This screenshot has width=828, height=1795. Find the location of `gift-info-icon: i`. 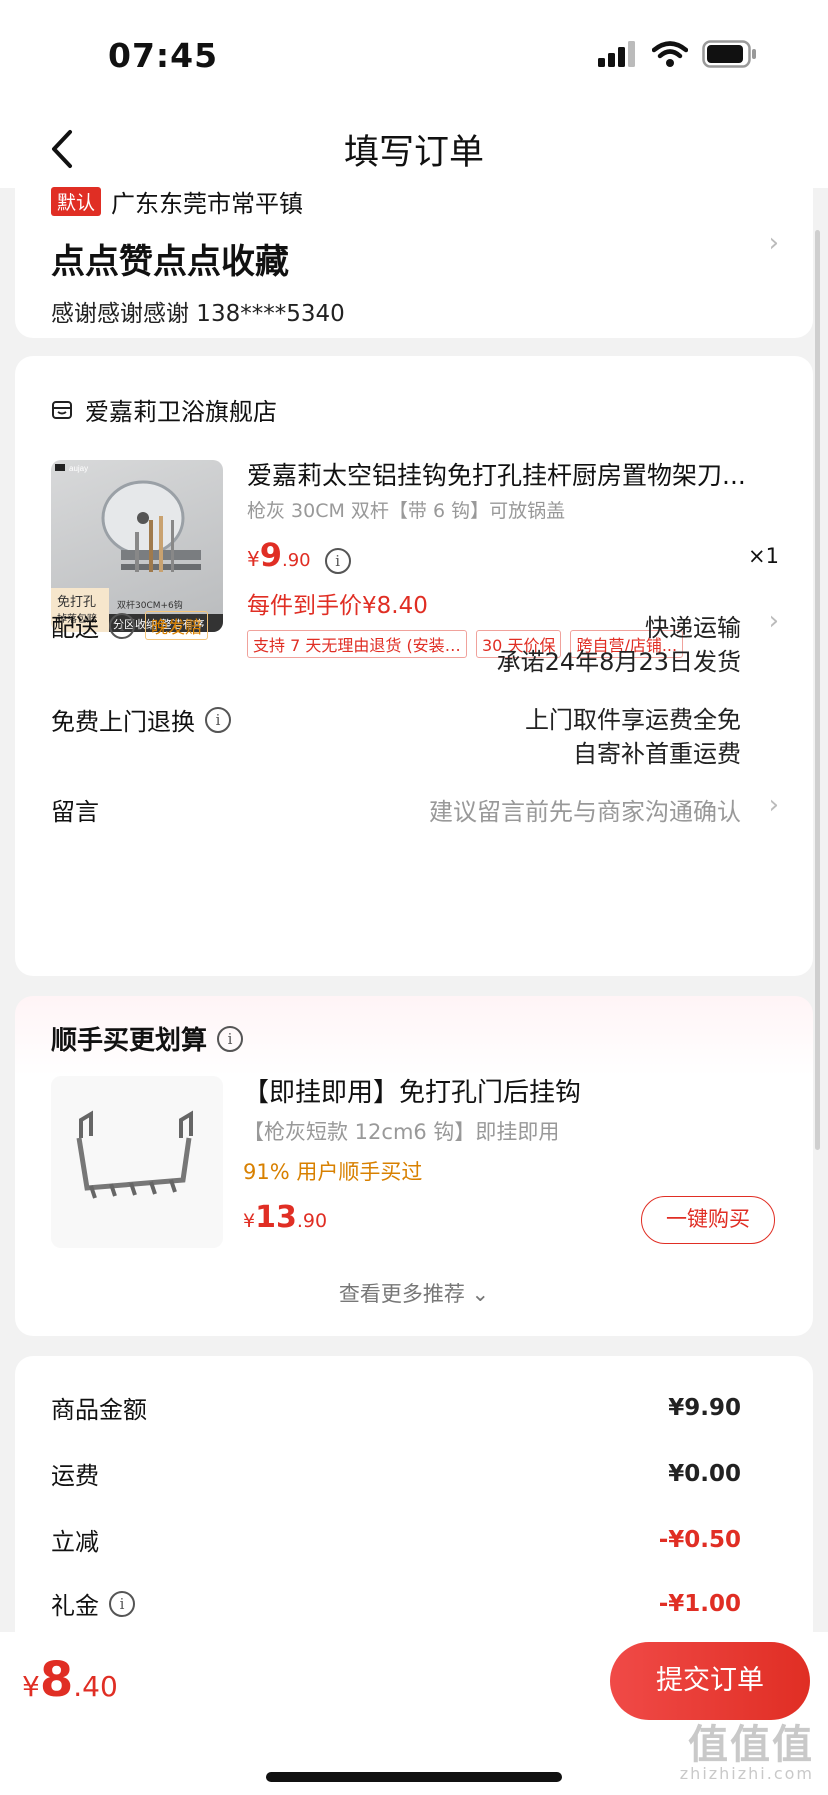

gift-info-icon: i is located at coordinates (122, 1603).